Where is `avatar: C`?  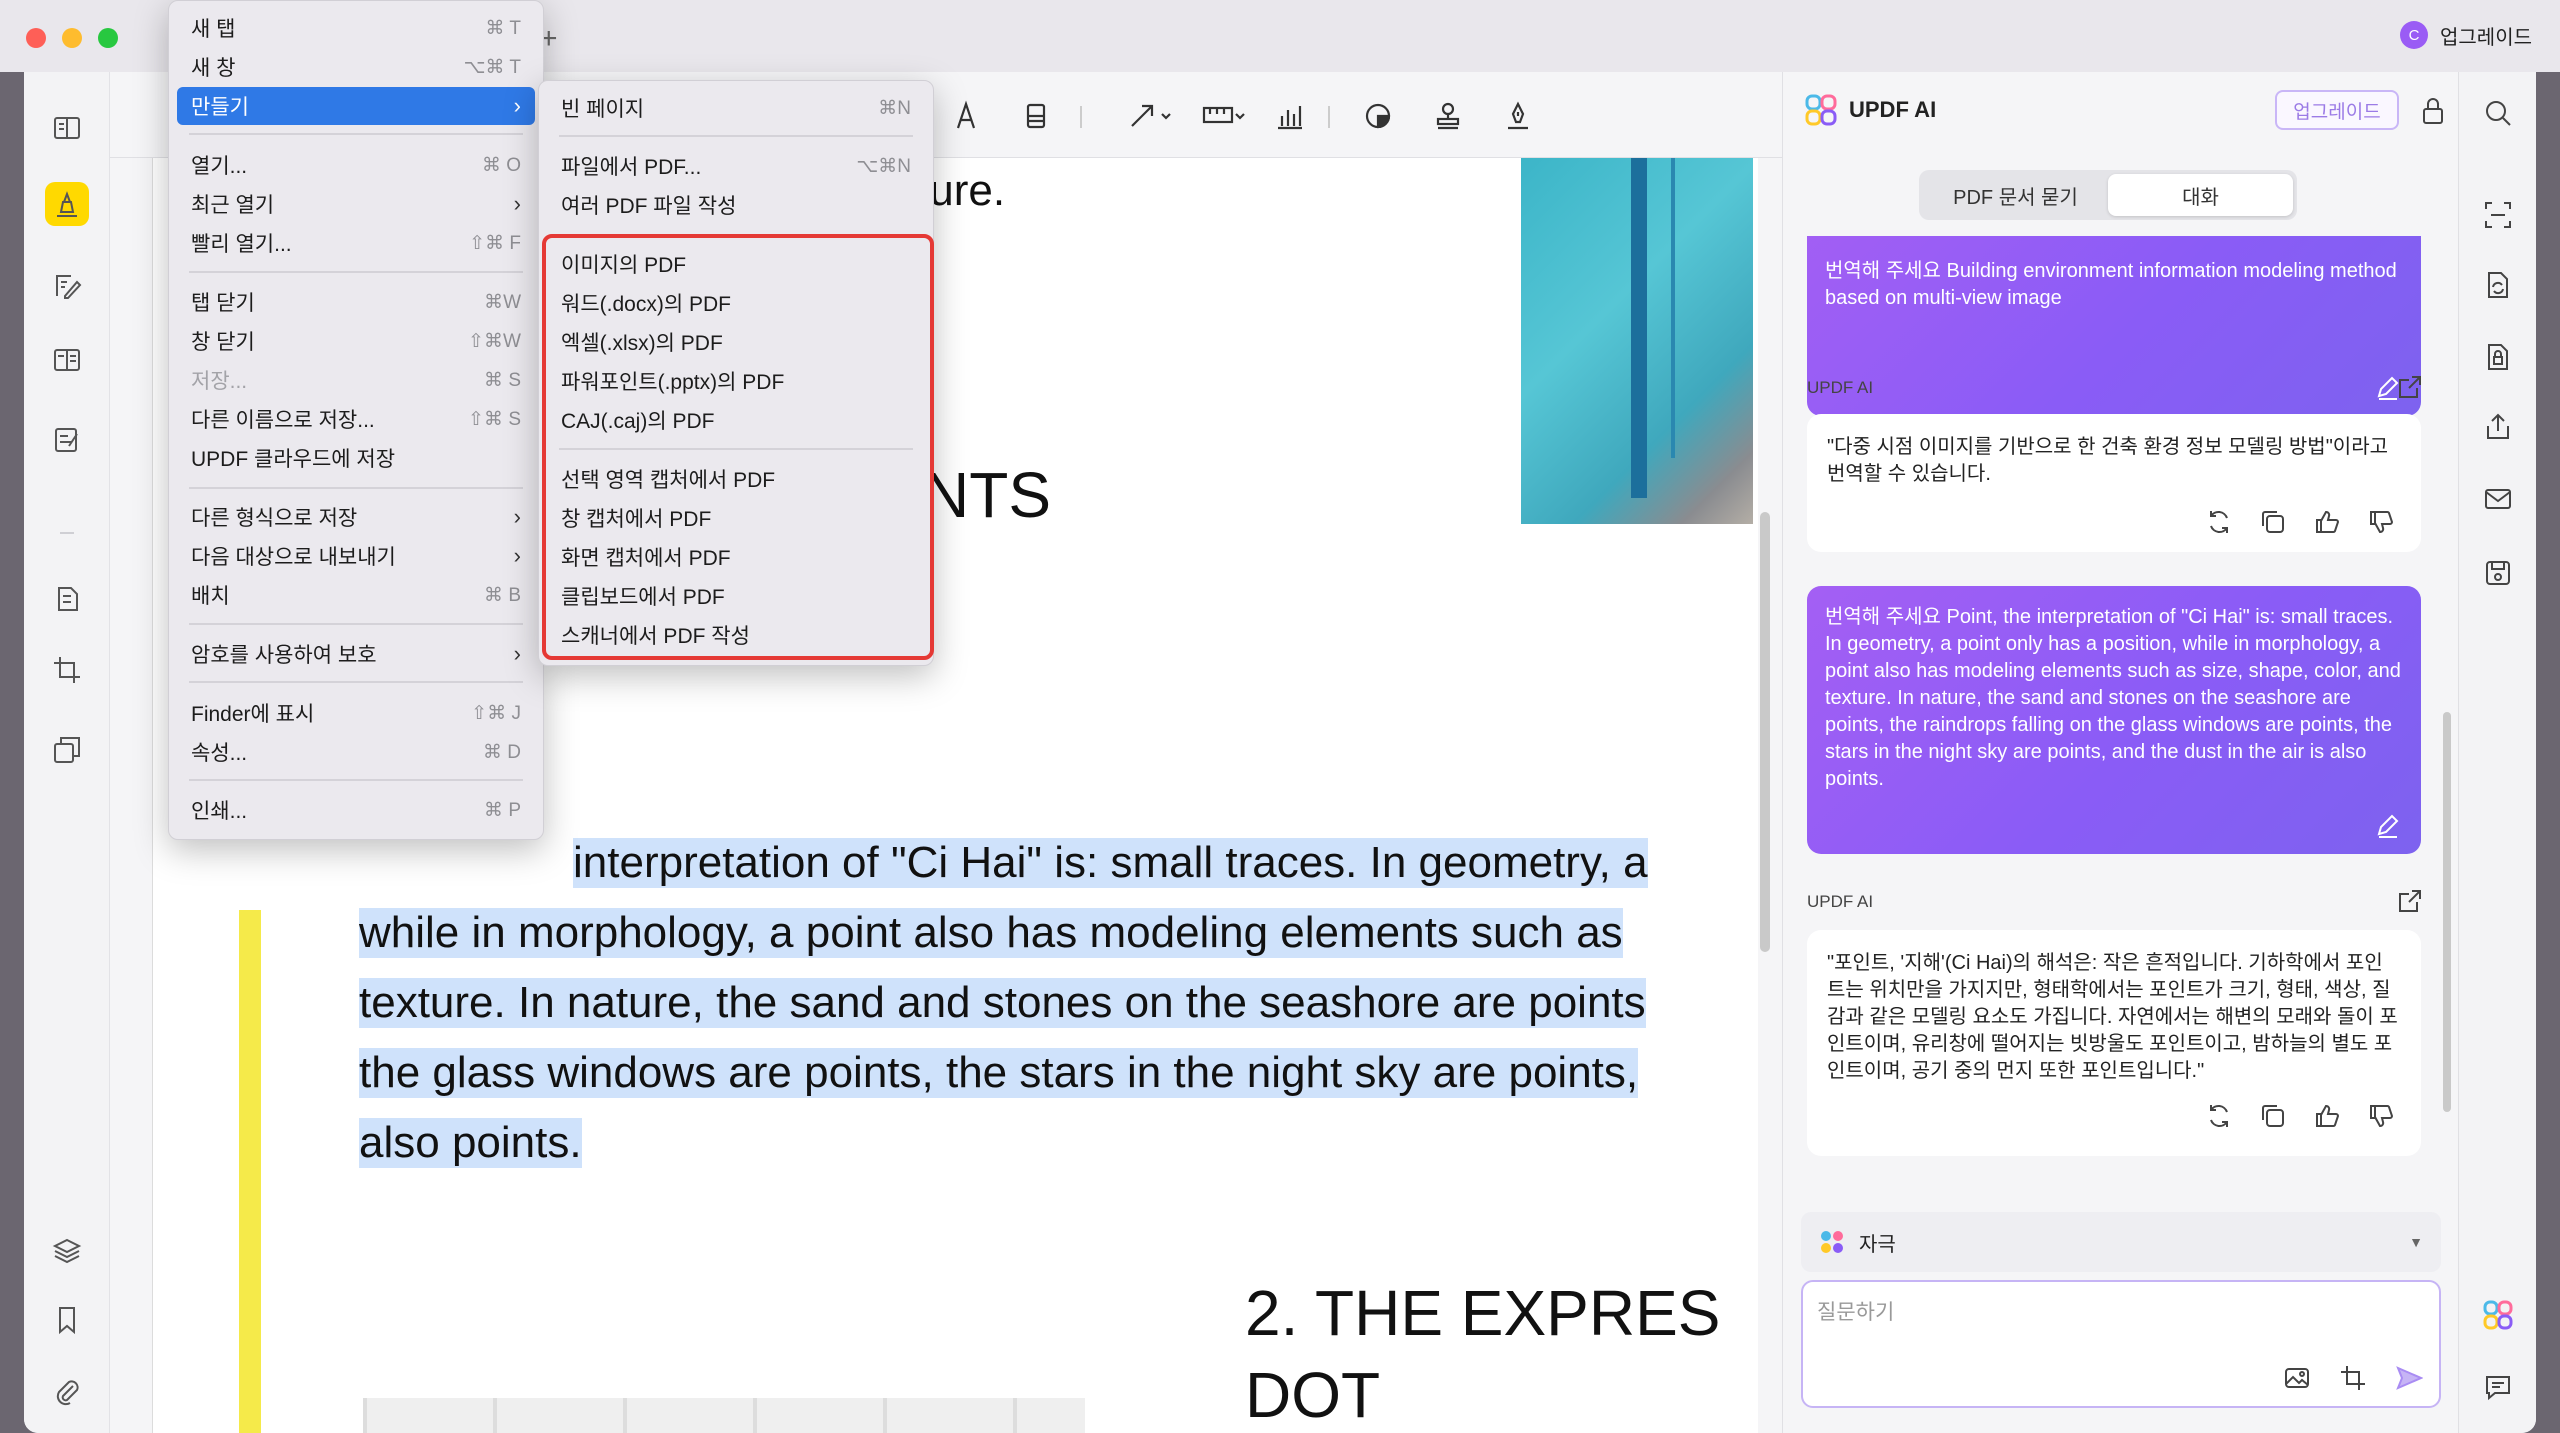 avatar: C is located at coordinates (2414, 35).